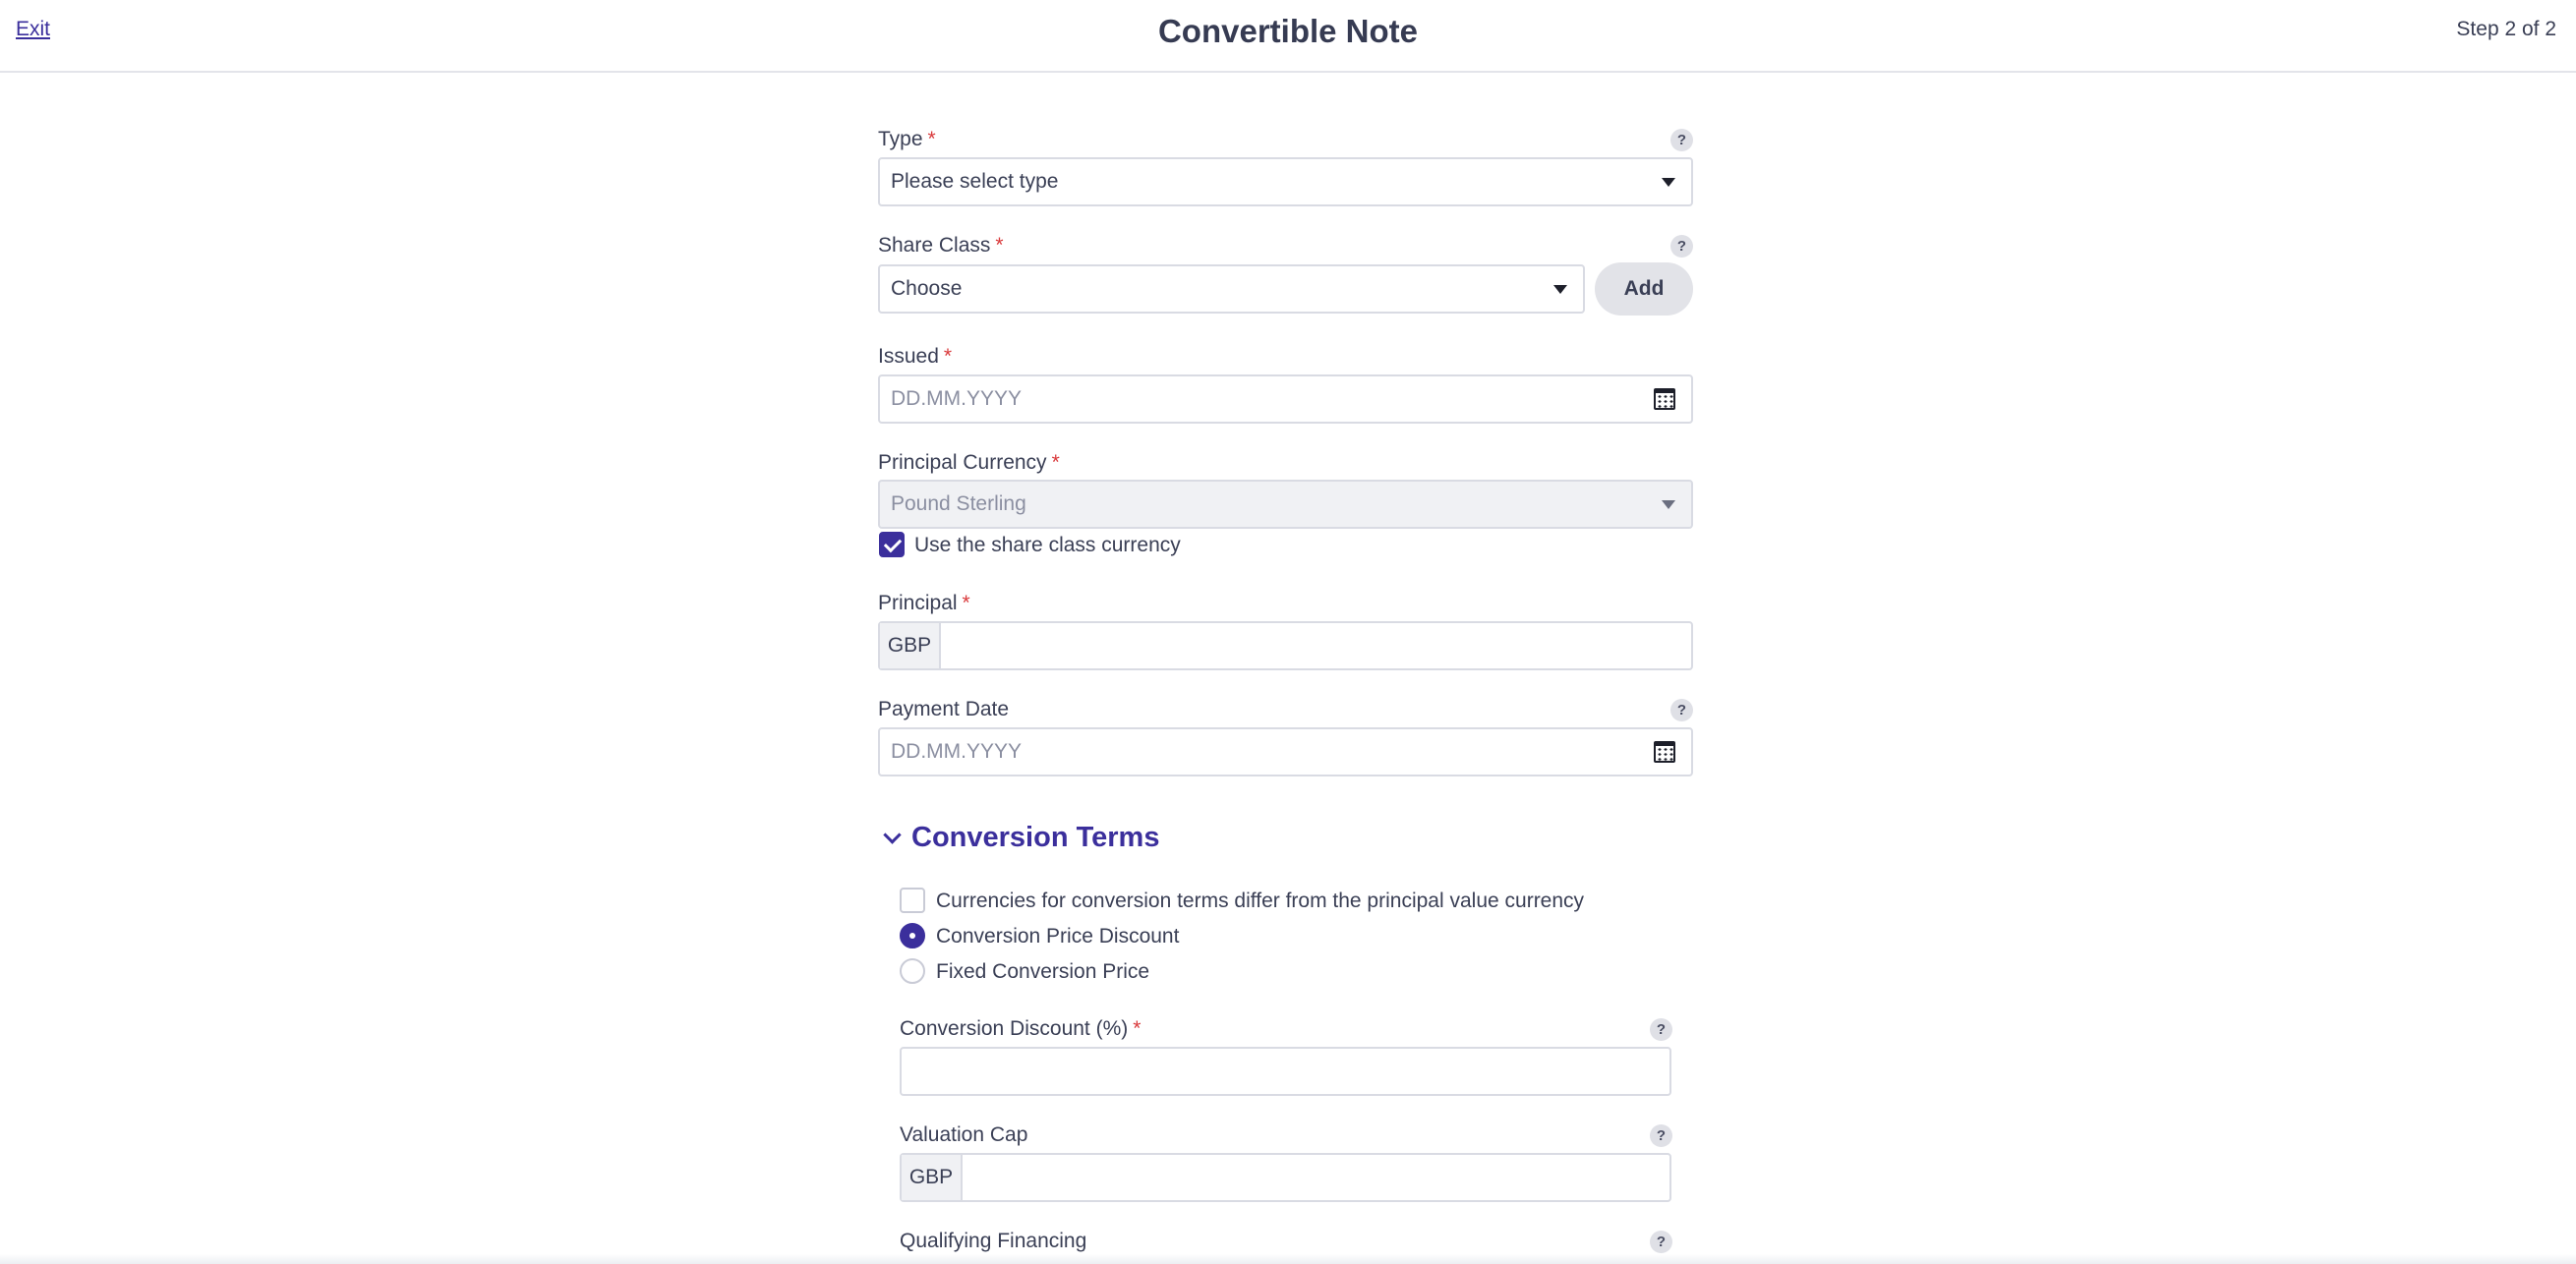 The height and width of the screenshot is (1264, 2576). I want to click on type-label: Type *, so click(907, 139).